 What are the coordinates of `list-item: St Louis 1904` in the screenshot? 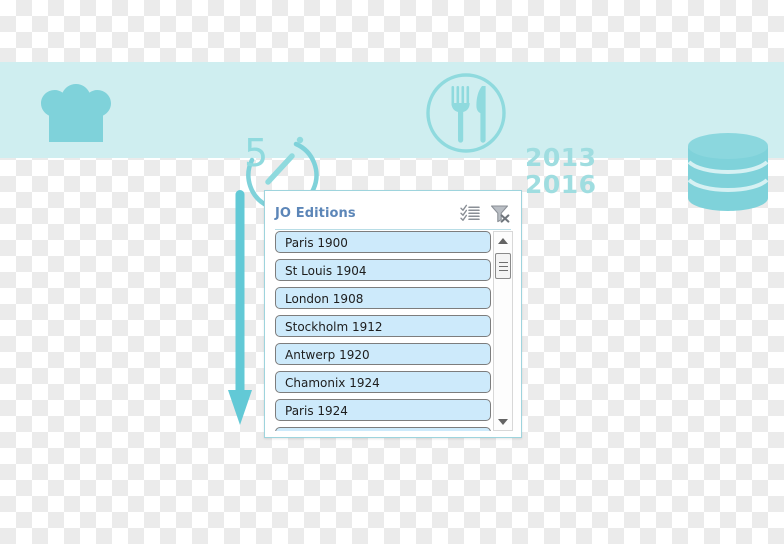 It's located at (383, 270).